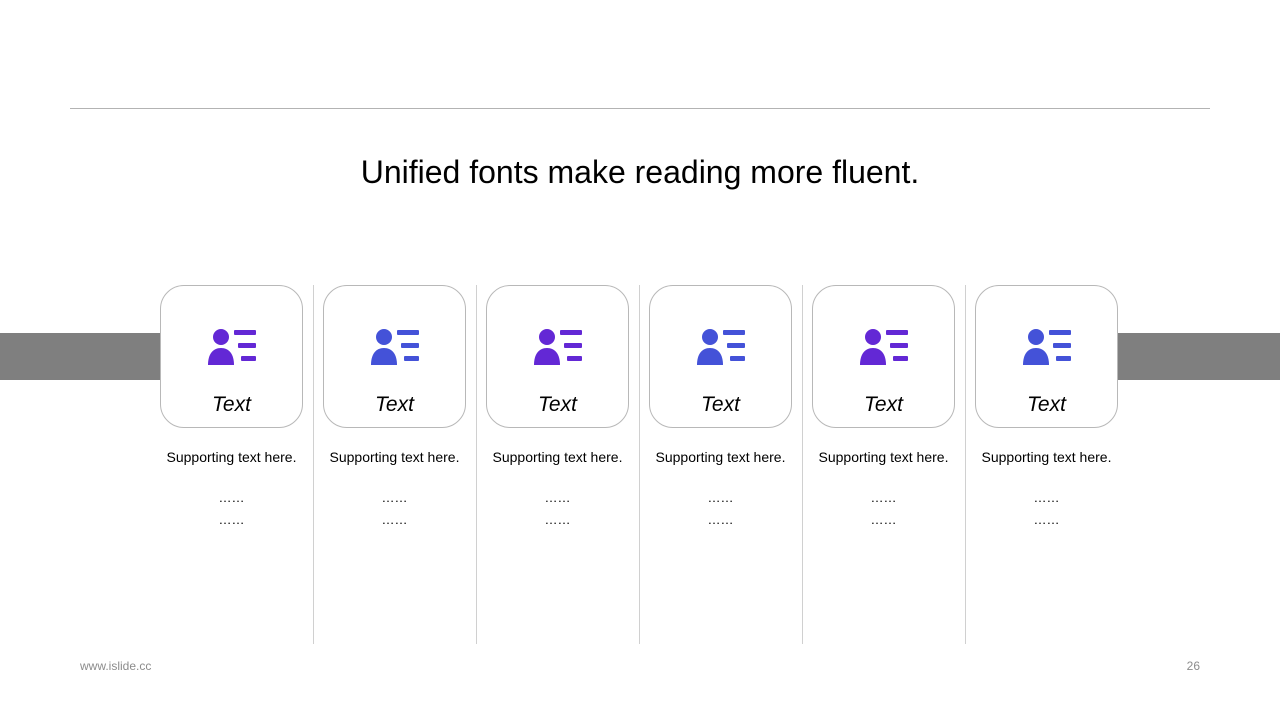 This screenshot has height=720, width=1280. I want to click on page-number: 26, so click(1193, 666).